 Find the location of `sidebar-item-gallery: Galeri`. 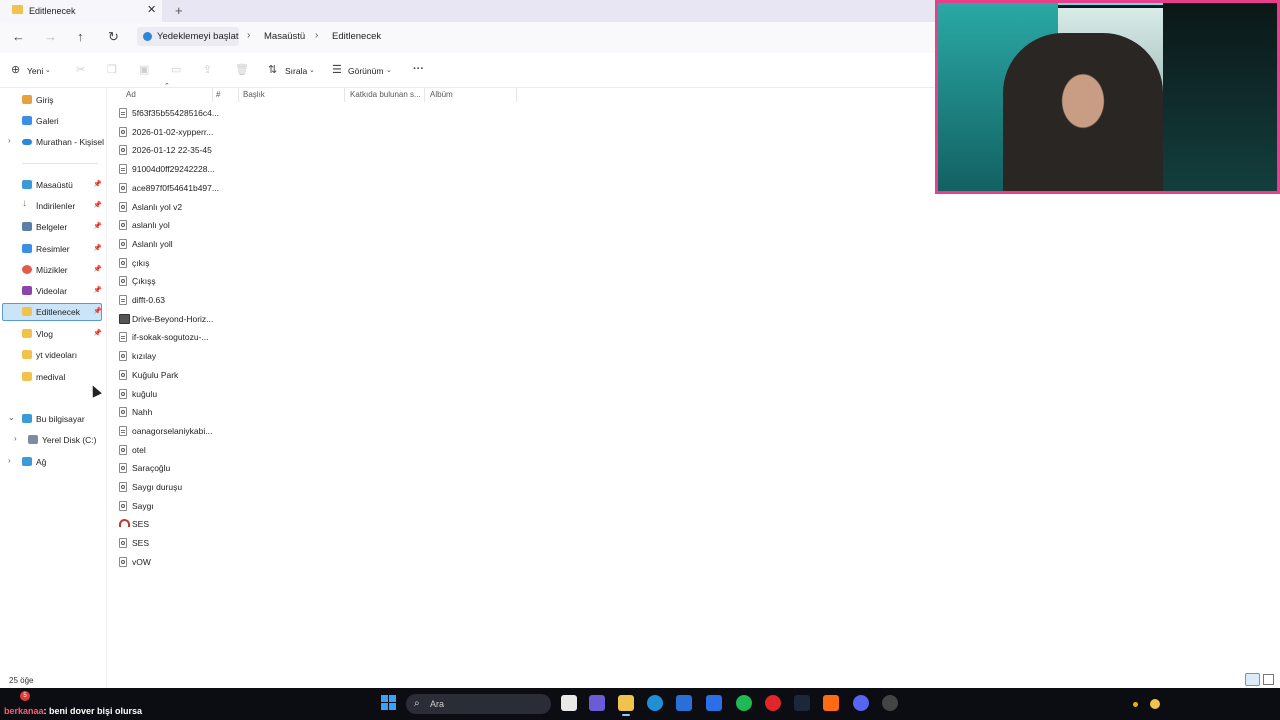

sidebar-item-gallery: Galeri is located at coordinates (52, 121).